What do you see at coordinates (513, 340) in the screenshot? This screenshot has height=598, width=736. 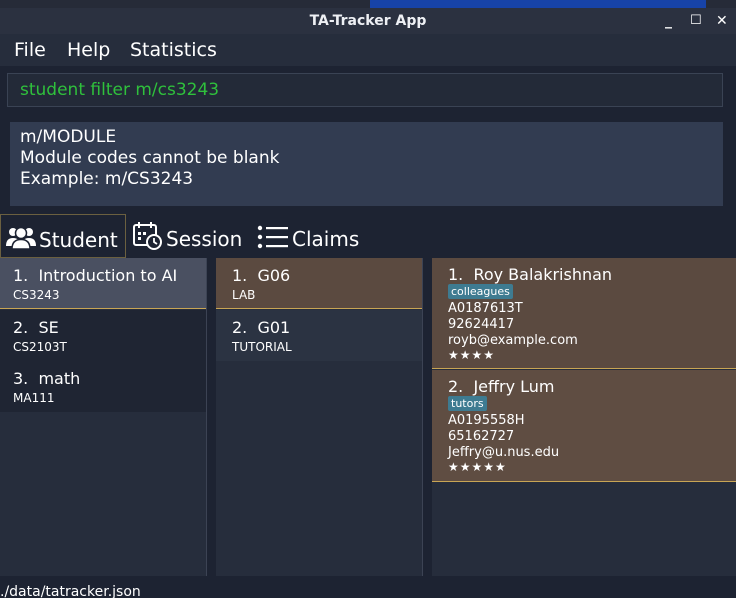 I see `student-email: royb@example.com` at bounding box center [513, 340].